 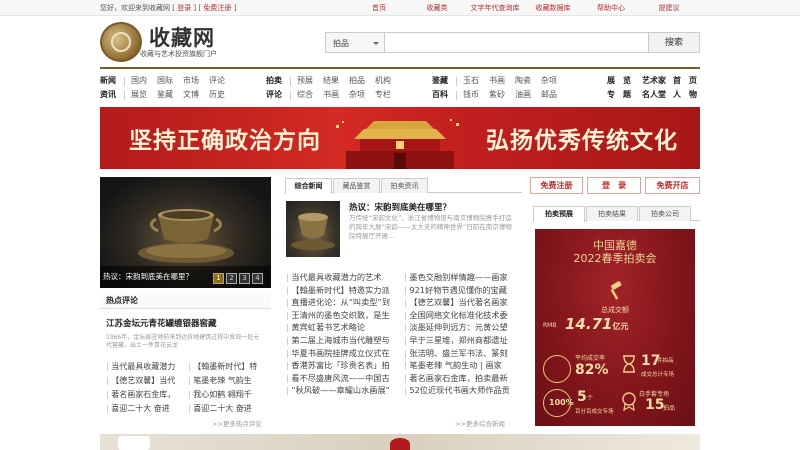 I want to click on tab-general-news: 综合新闻, so click(x=308, y=186).